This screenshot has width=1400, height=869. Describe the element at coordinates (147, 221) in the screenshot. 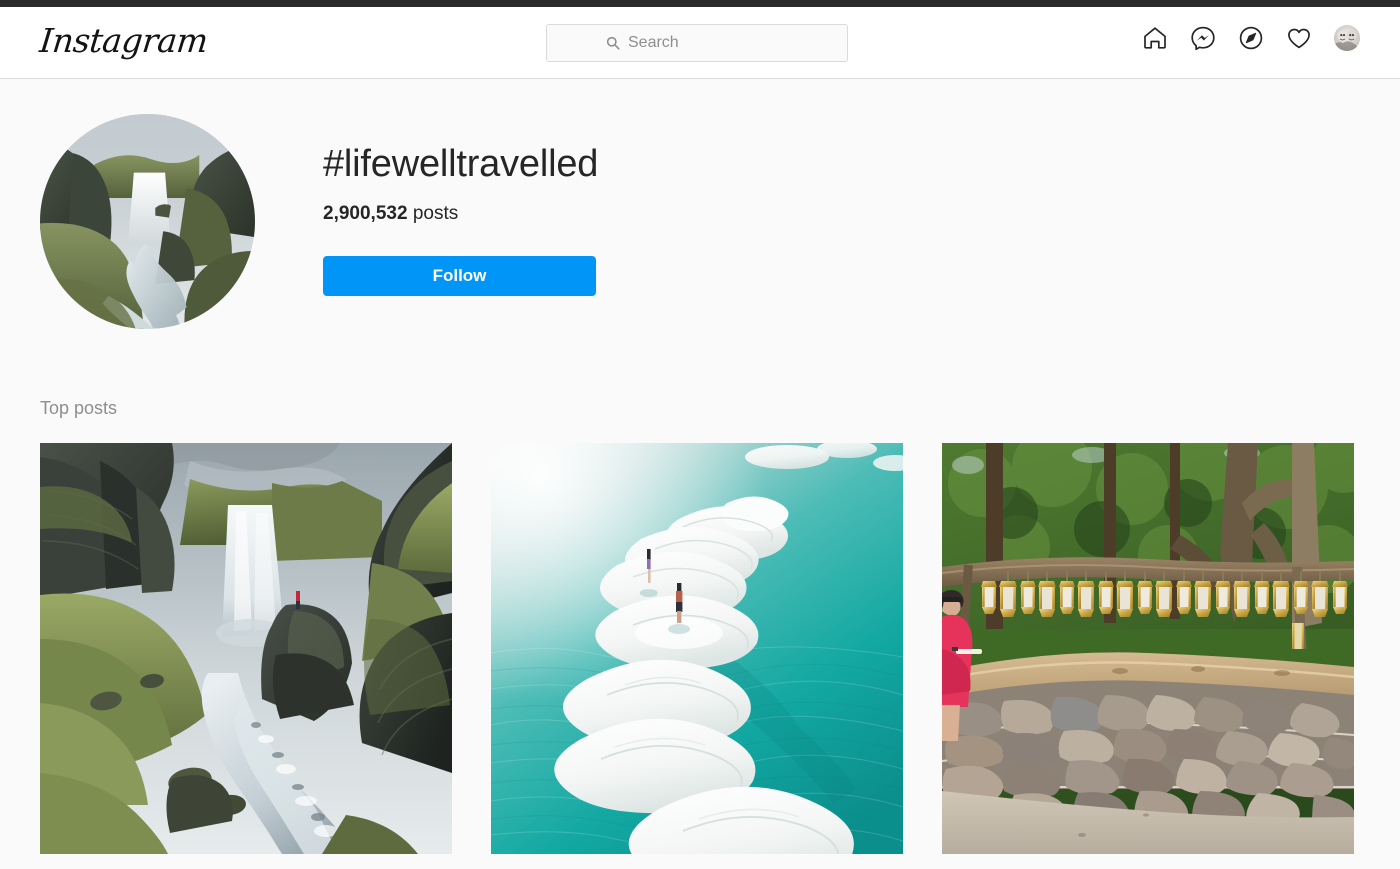

I see `hashtag-avatar` at that location.